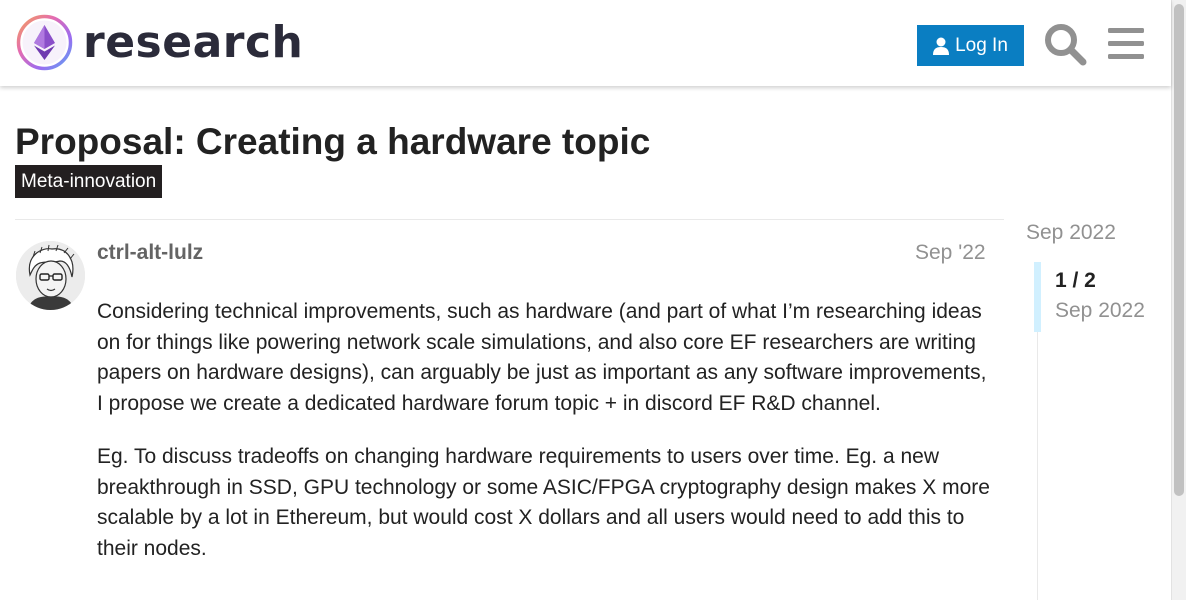 The width and height of the screenshot is (1186, 600). Describe the element at coordinates (1075, 281) in the screenshot. I see `timeline-position: 1 / 2` at that location.